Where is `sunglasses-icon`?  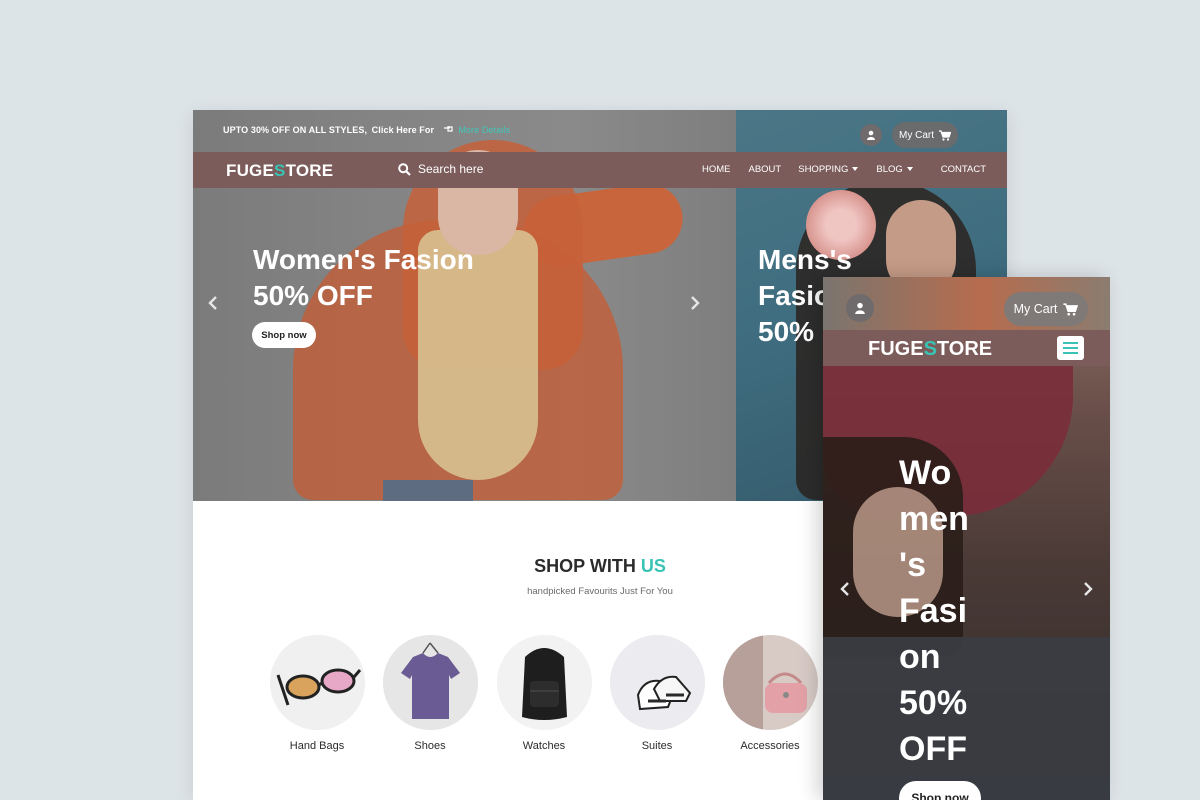 sunglasses-icon is located at coordinates (317, 682).